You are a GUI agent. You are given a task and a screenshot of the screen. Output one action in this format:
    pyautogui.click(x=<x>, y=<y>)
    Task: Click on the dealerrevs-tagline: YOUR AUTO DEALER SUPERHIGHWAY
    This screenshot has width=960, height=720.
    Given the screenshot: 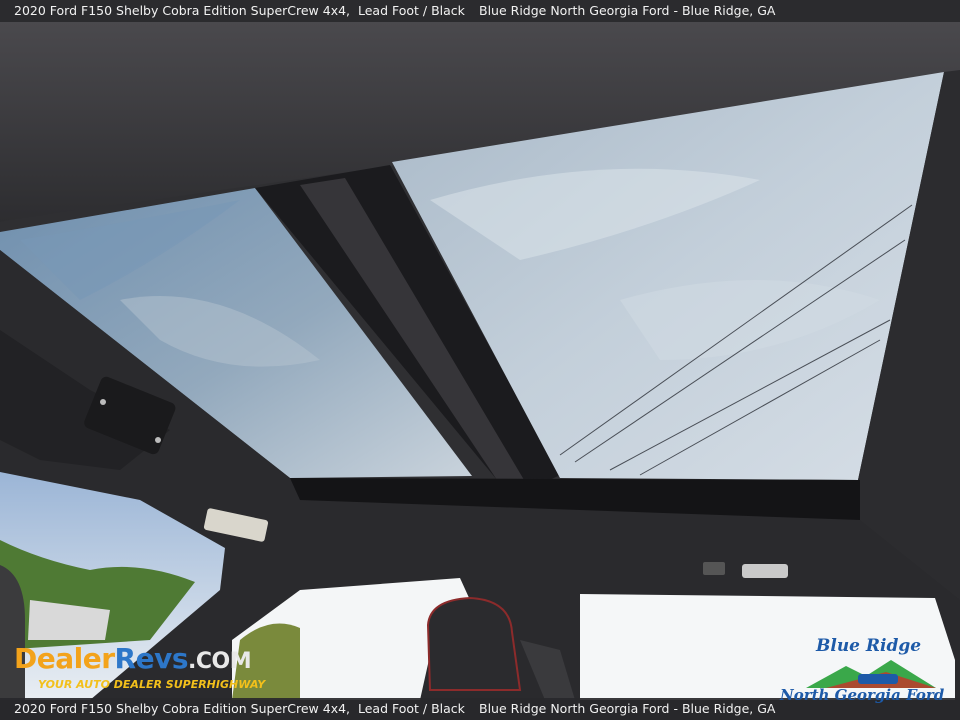 What is the action you would take?
    pyautogui.click(x=152, y=684)
    